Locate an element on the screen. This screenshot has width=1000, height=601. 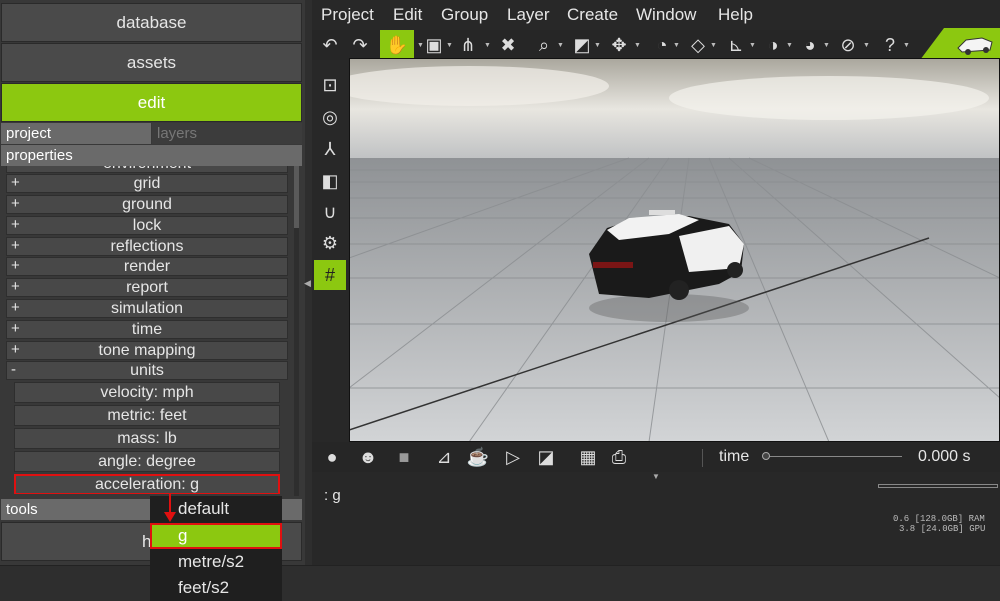
property-group-label: lock is located at coordinates (147, 225).